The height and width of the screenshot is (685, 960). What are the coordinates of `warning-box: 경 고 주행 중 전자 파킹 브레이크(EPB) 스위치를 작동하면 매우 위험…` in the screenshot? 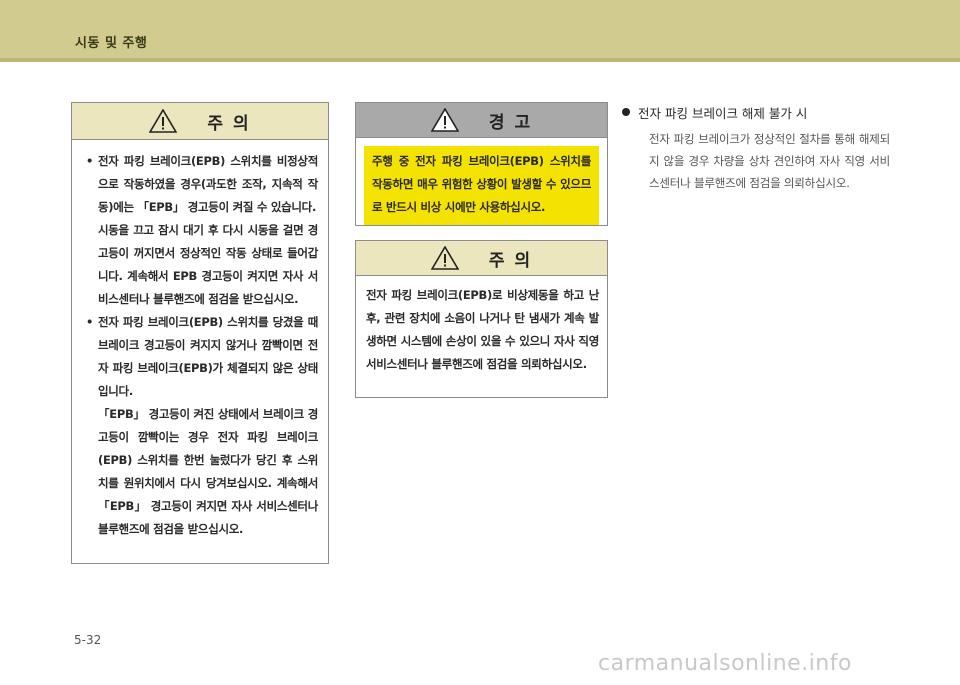 It's located at (481, 164).